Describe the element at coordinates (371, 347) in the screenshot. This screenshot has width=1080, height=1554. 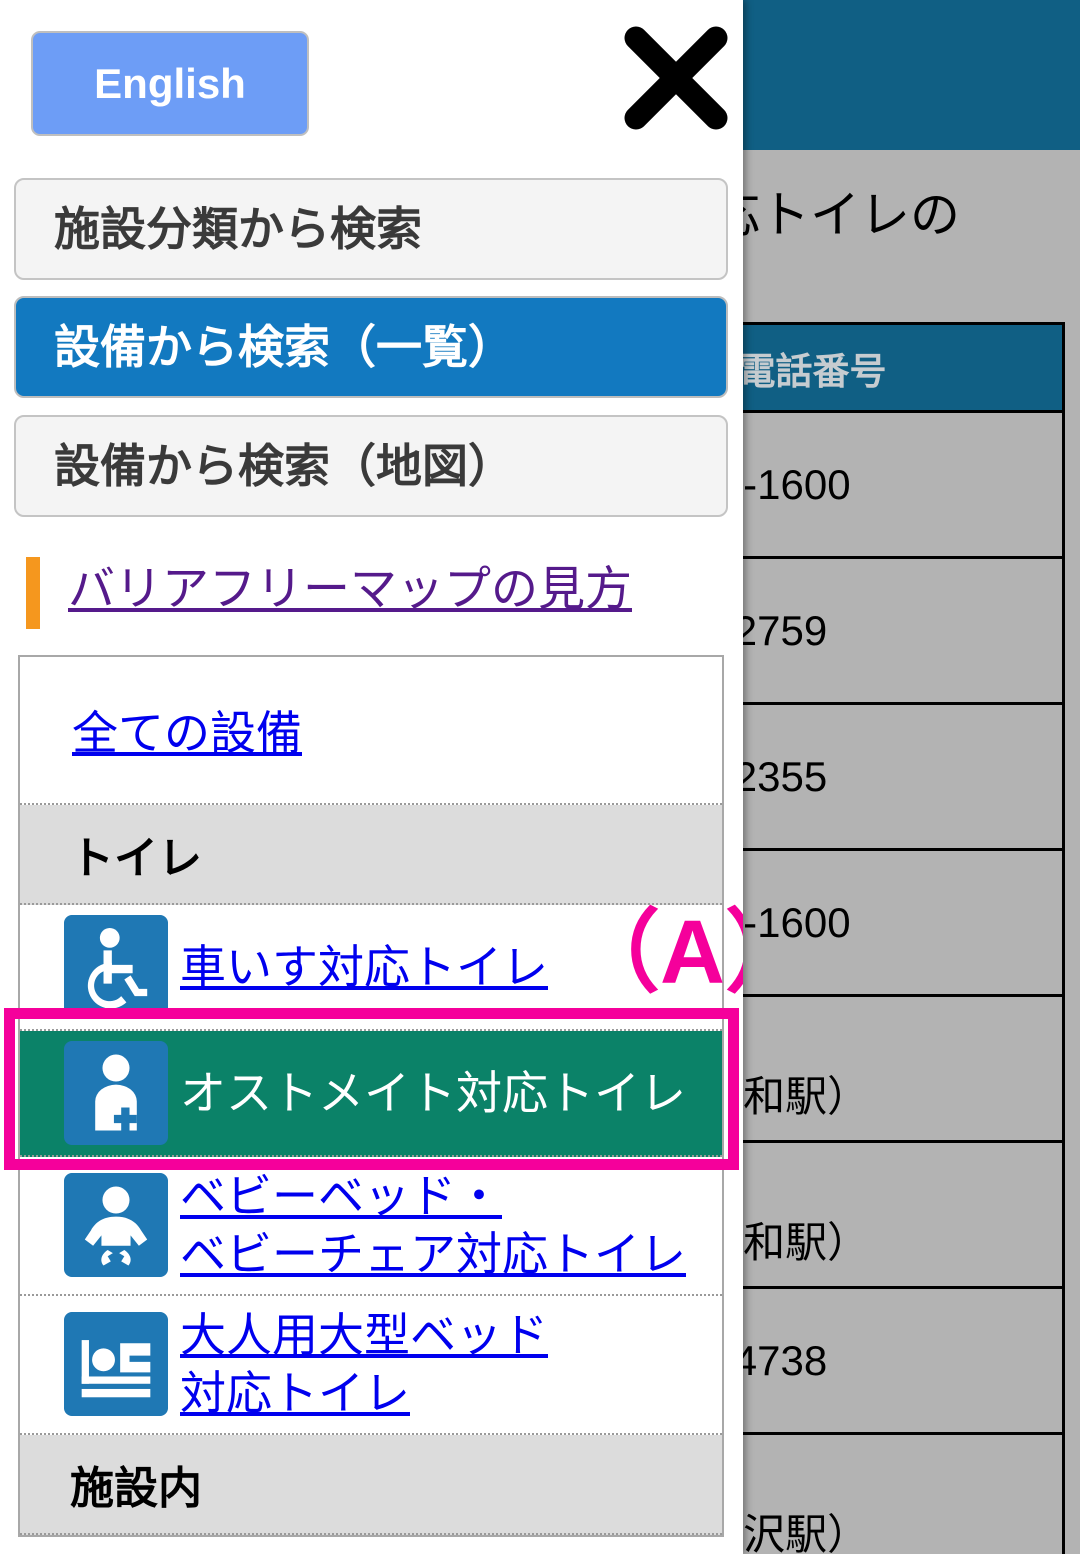
I see `nav-search-by-equipment-list: 設備から検索（一覧）` at that location.